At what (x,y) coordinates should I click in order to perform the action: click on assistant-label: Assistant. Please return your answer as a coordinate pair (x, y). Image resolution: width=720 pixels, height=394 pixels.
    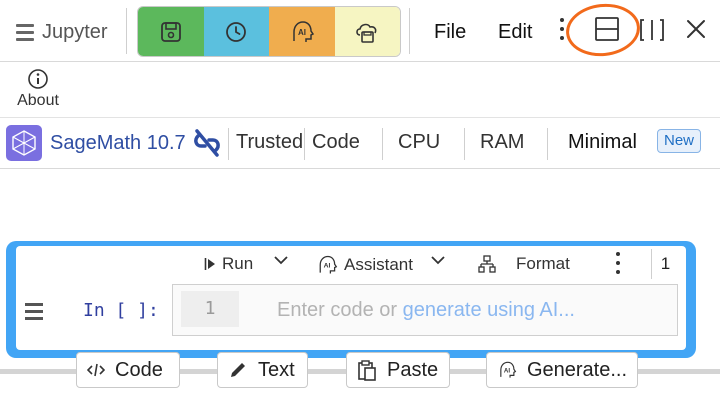
    Looking at the image, I should click on (378, 264).